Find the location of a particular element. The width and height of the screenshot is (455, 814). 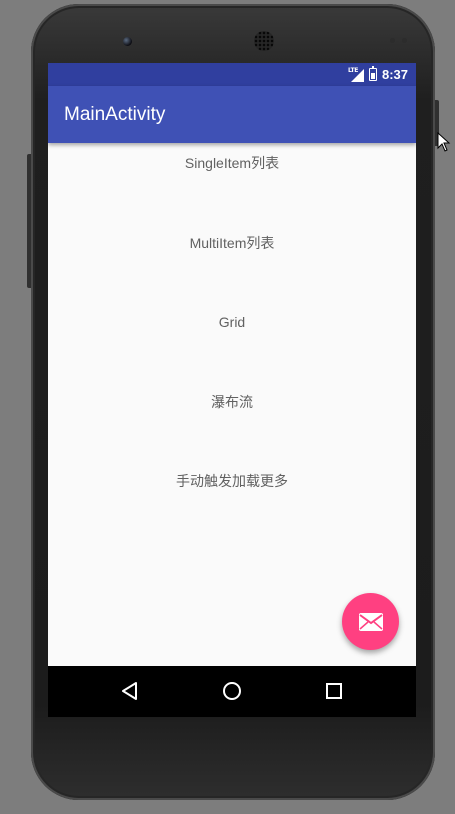

back-icon is located at coordinates (129, 691).